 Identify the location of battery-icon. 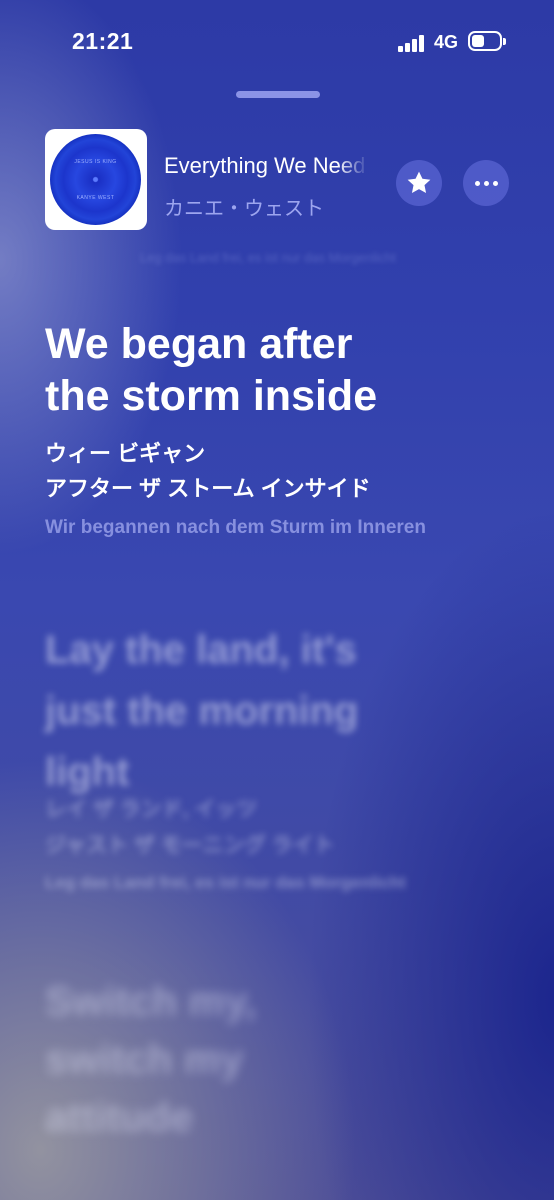
(487, 41).